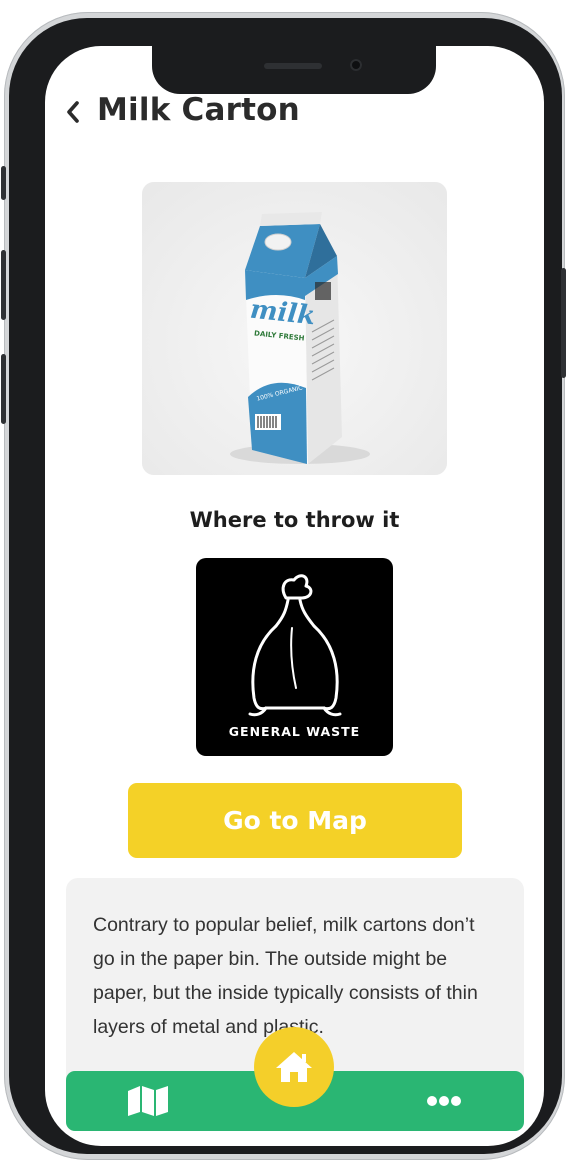  Describe the element at coordinates (3, 183) in the screenshot. I see `side-button` at that location.